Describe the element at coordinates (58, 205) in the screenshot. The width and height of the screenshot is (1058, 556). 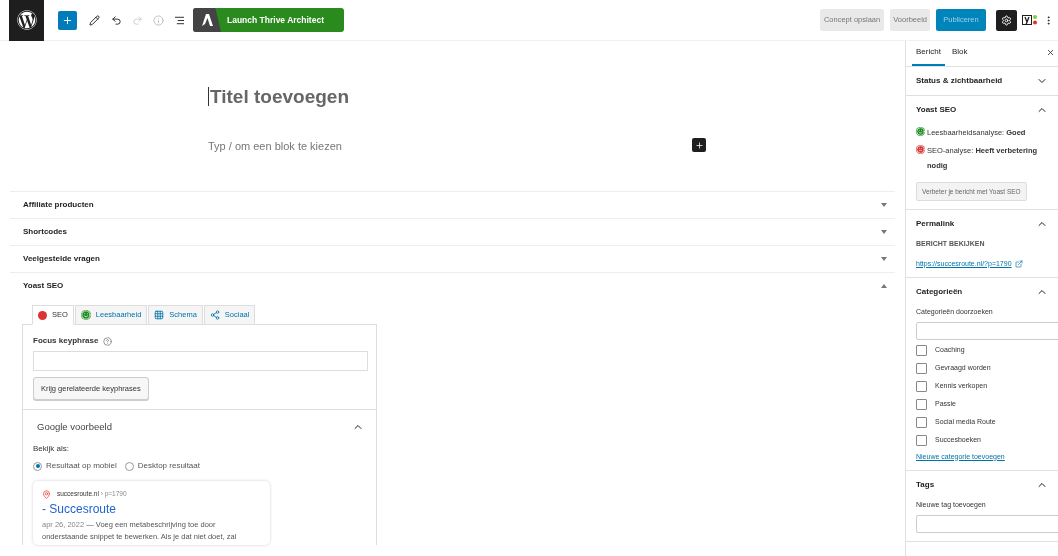
I see `meta-box-title: Affiliate producten` at that location.